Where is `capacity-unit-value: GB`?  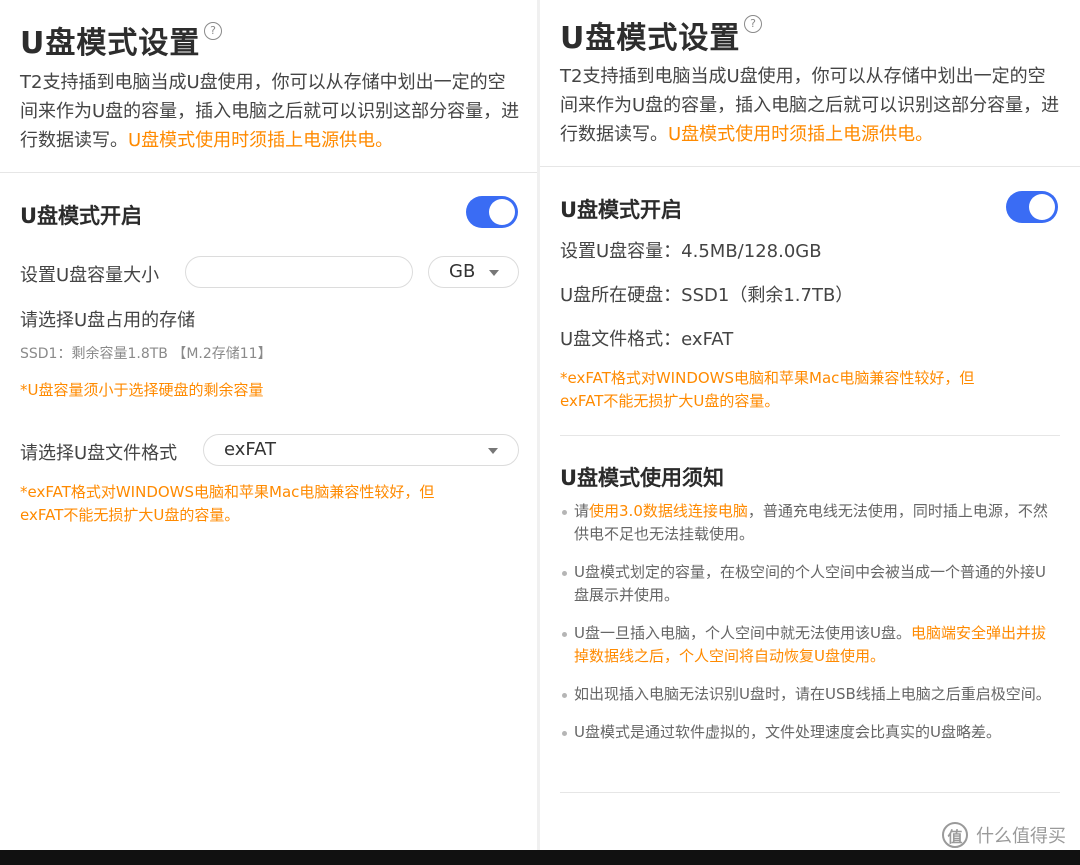
capacity-unit-value: GB is located at coordinates (462, 271).